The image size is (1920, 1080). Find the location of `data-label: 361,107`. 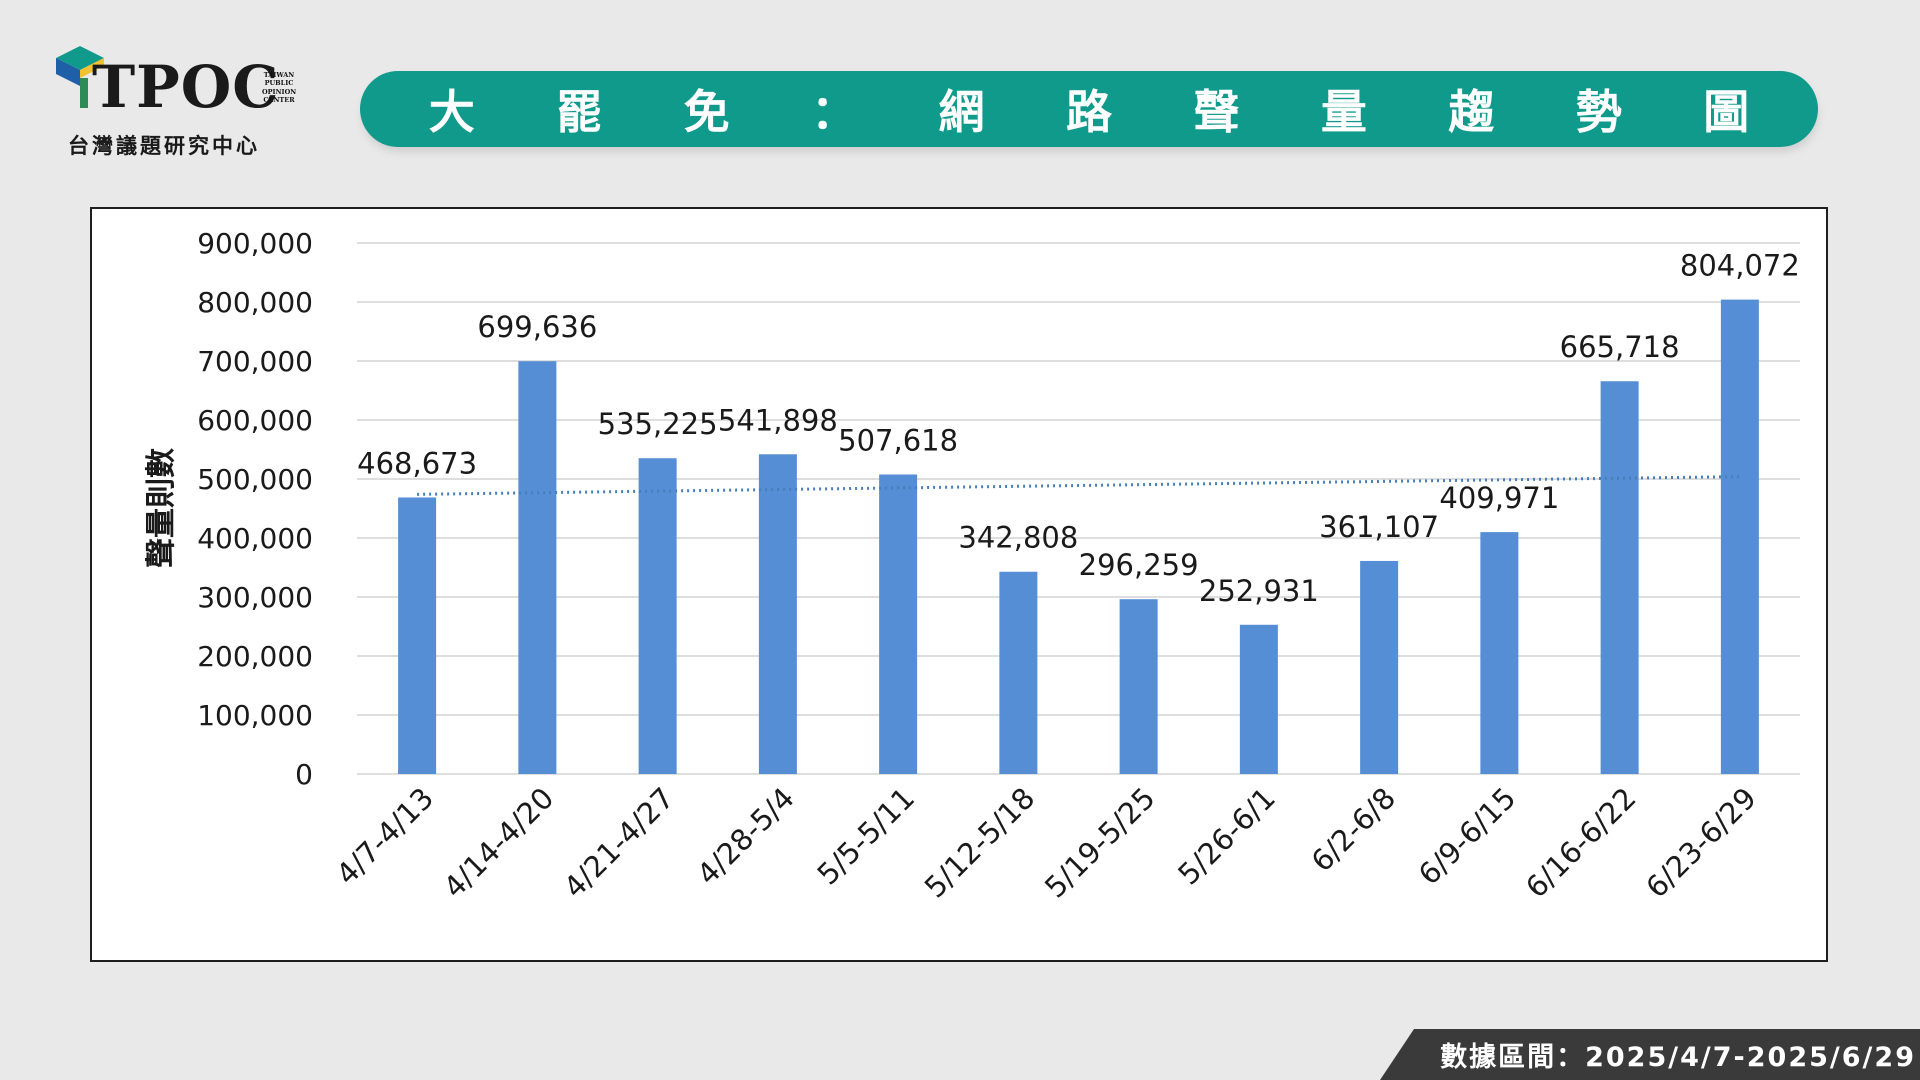

data-label: 361,107 is located at coordinates (1379, 527).